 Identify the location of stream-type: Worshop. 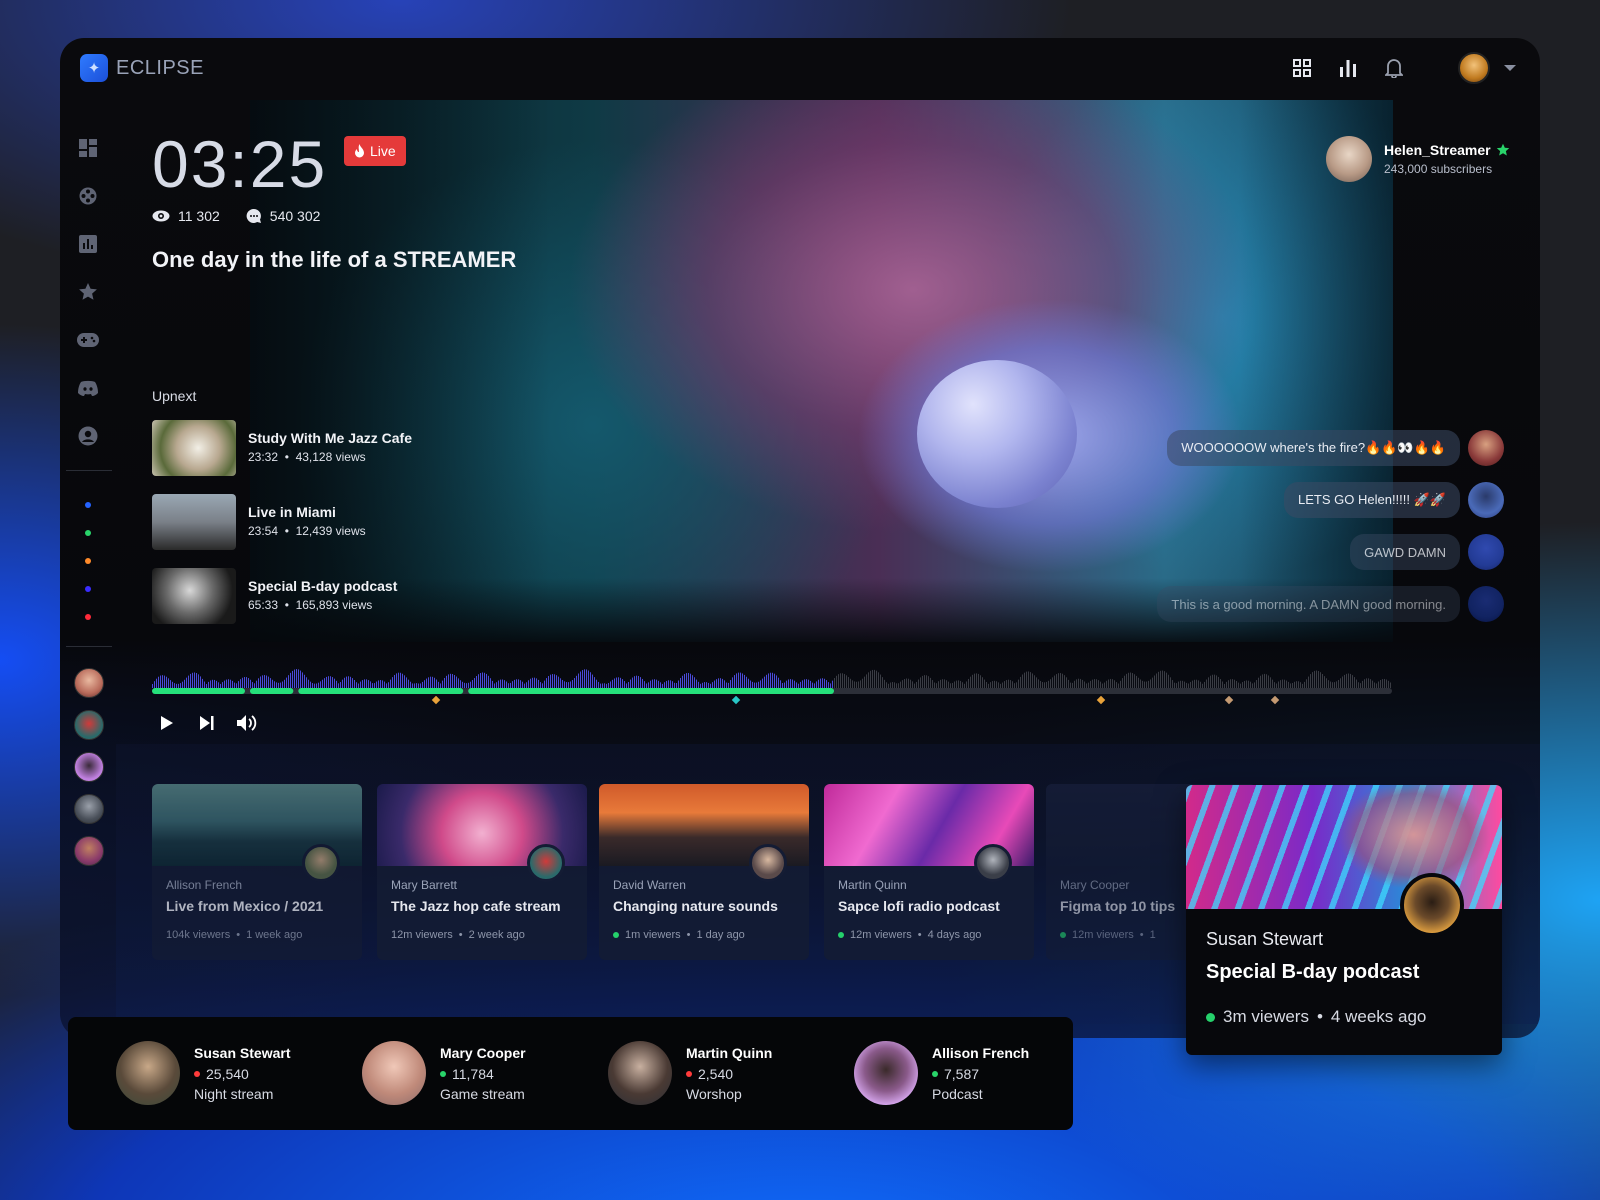
(714, 1093).